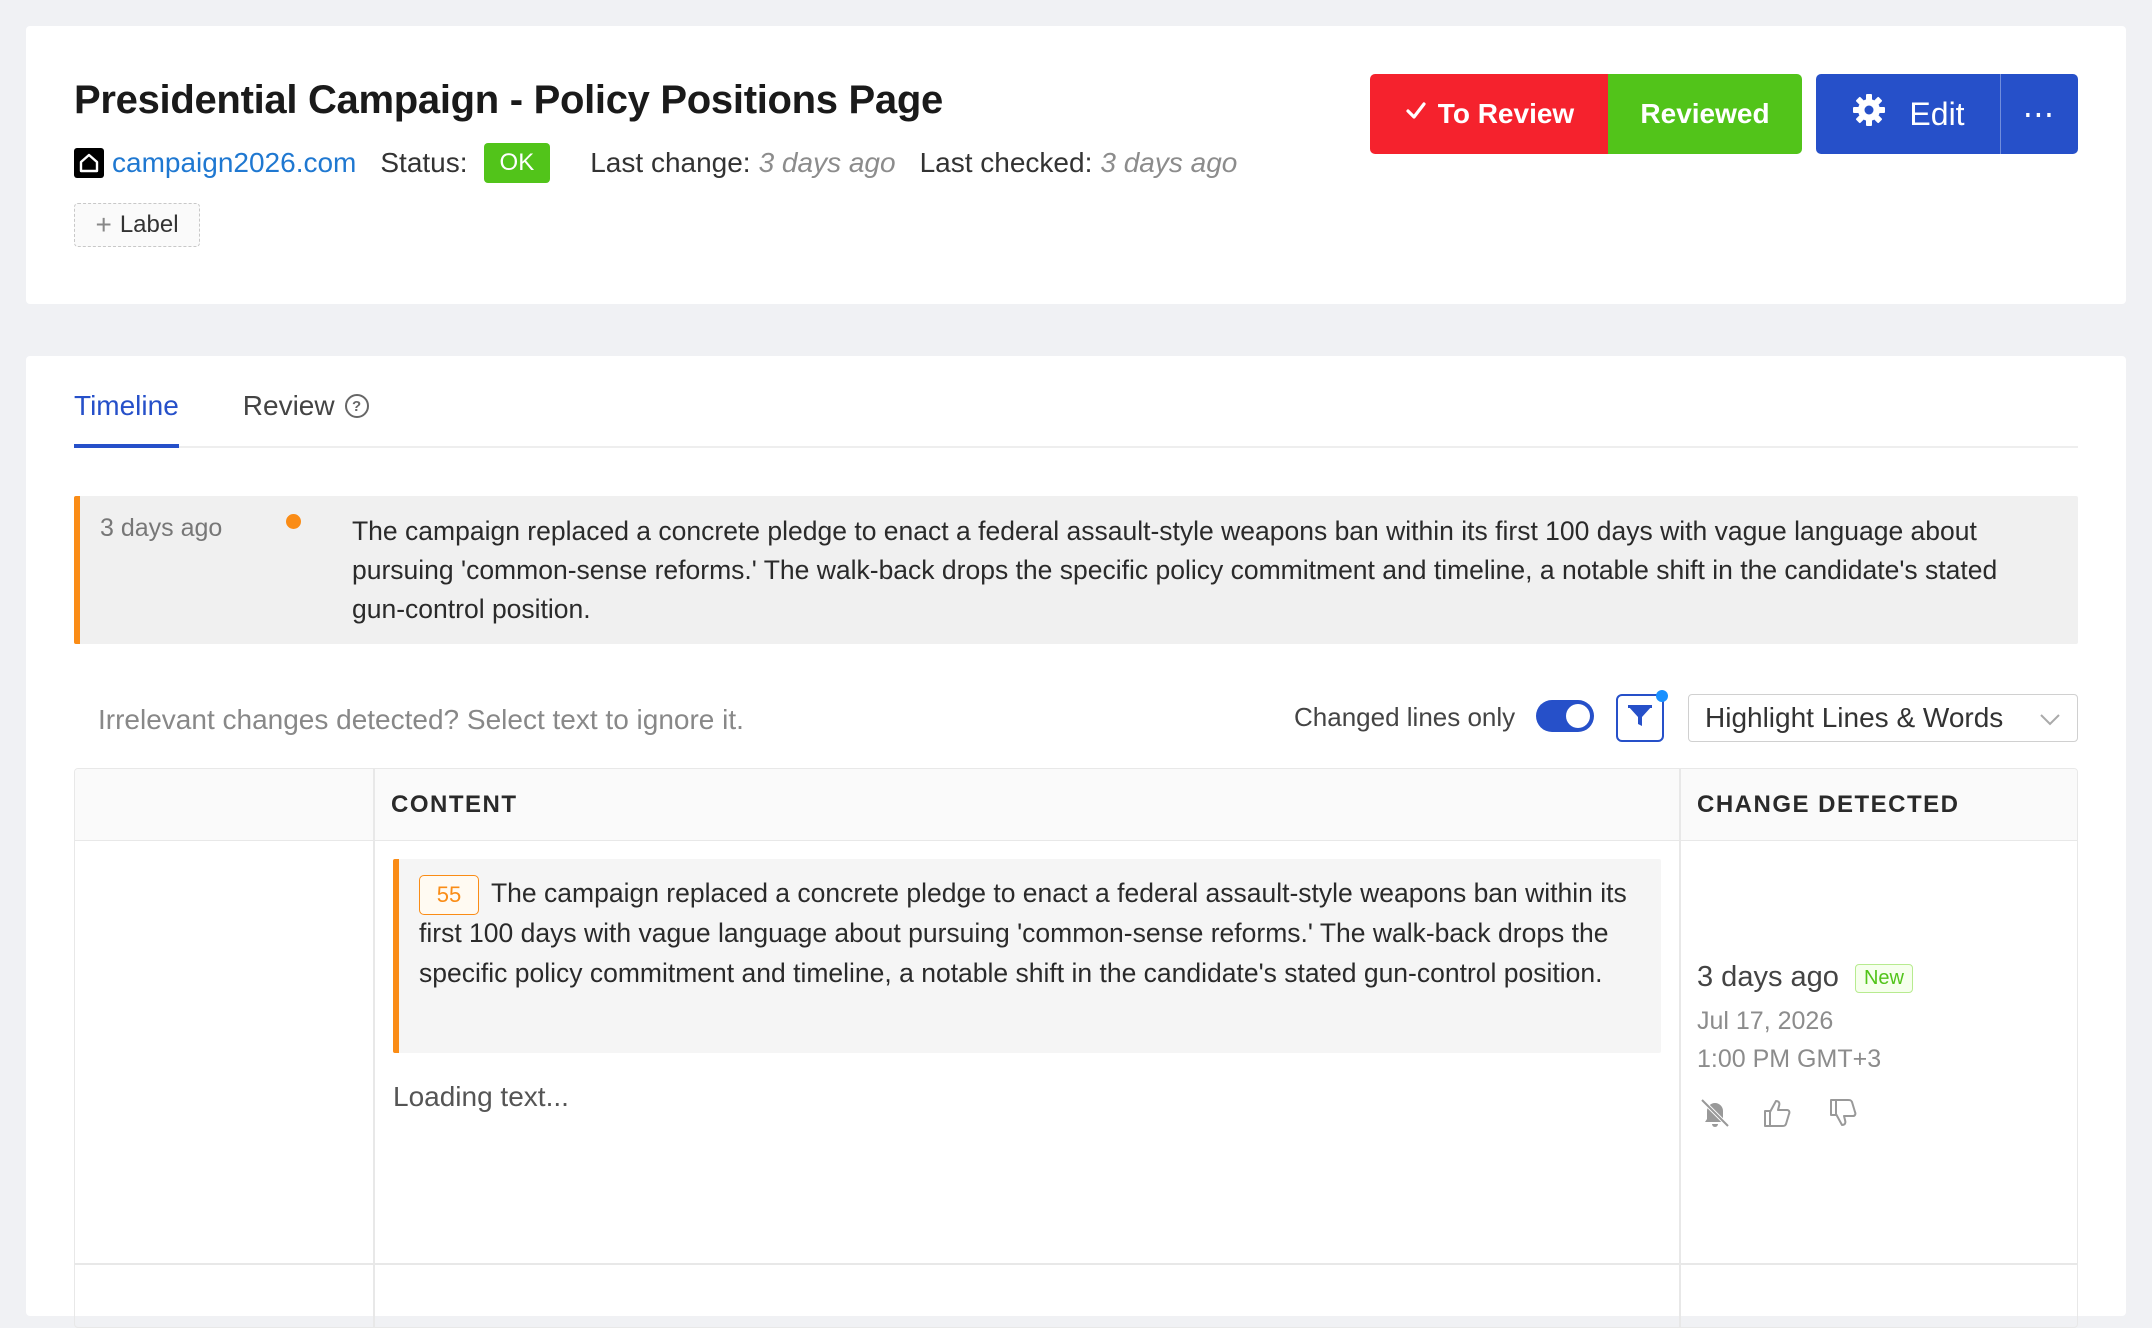 The width and height of the screenshot is (2152, 1328). I want to click on change-time: 3 days ago New, so click(1805, 977).